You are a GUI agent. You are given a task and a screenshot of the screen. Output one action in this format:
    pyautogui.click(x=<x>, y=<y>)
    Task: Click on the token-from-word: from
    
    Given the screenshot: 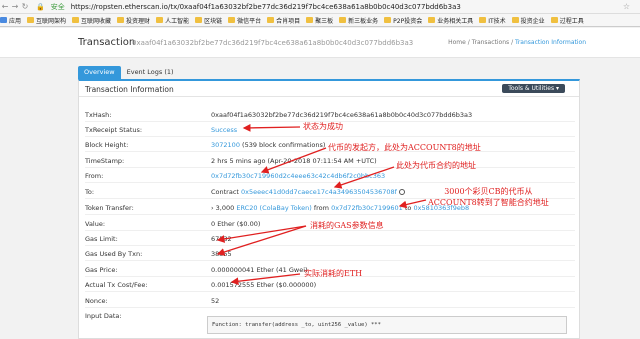 What is the action you would take?
    pyautogui.click(x=321, y=208)
    